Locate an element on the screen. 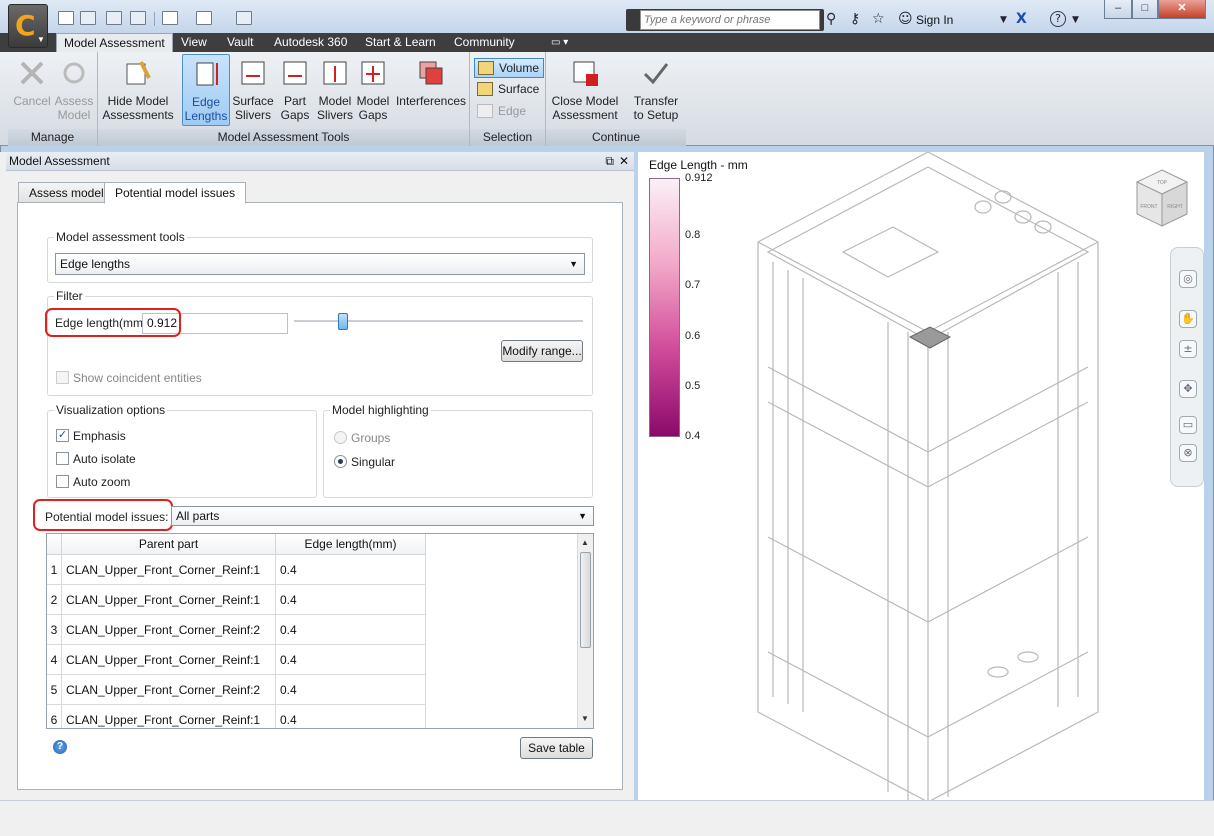 This screenshot has height=836, width=1214. edge-selection-button: Edge is located at coordinates (509, 112).